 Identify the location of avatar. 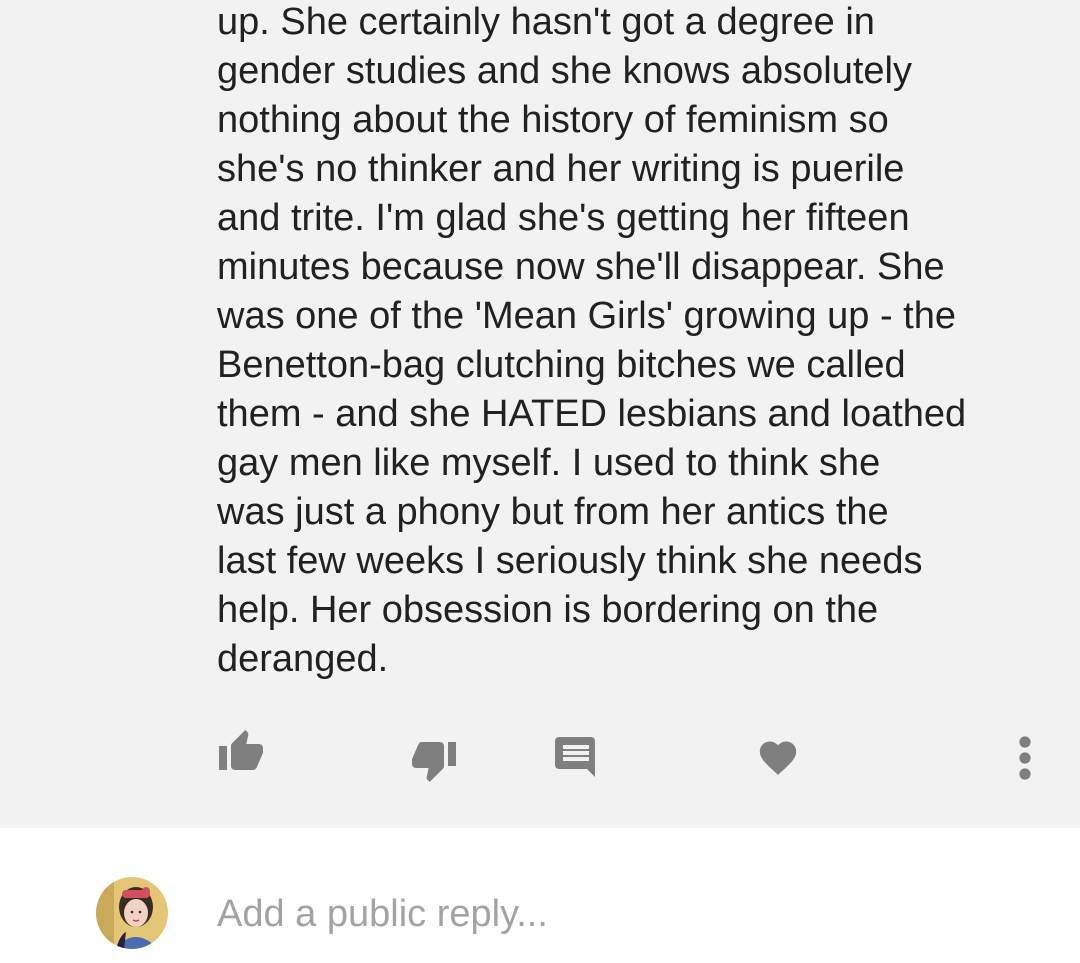
(132, 913).